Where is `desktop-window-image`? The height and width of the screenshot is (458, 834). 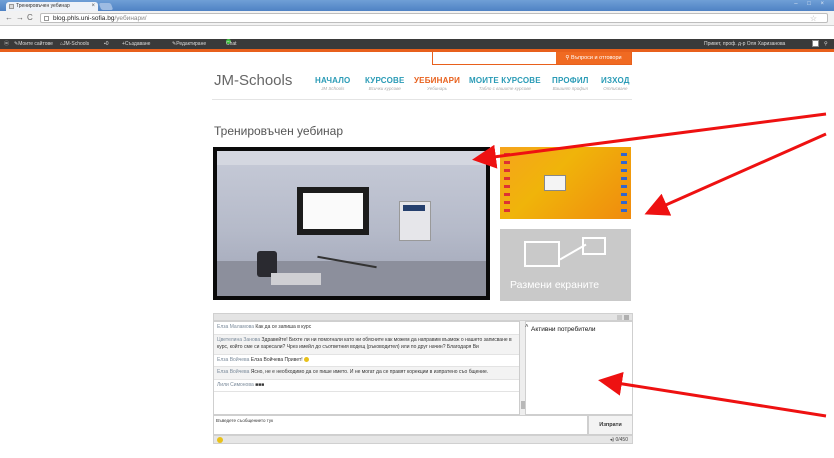
desktop-window-image is located at coordinates (555, 183).